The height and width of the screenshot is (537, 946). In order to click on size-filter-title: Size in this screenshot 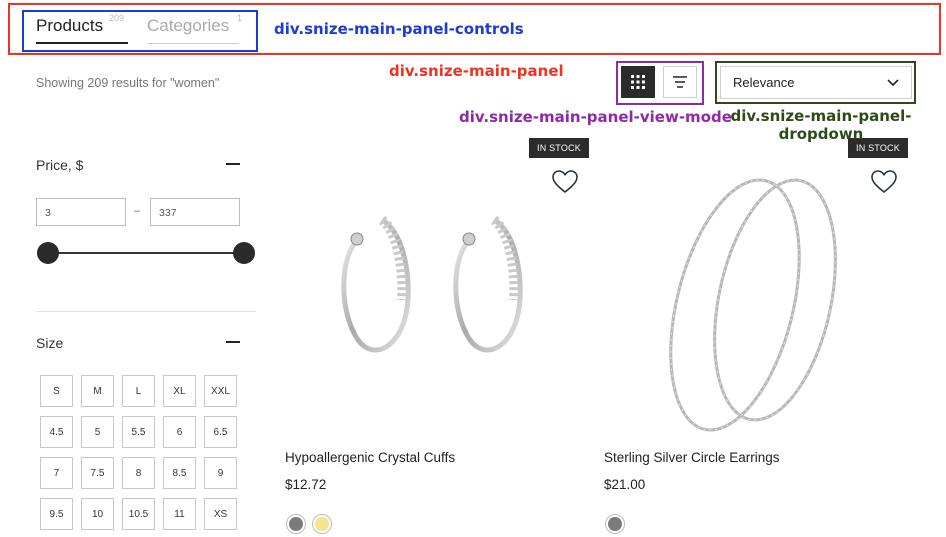, I will do `click(50, 343)`.